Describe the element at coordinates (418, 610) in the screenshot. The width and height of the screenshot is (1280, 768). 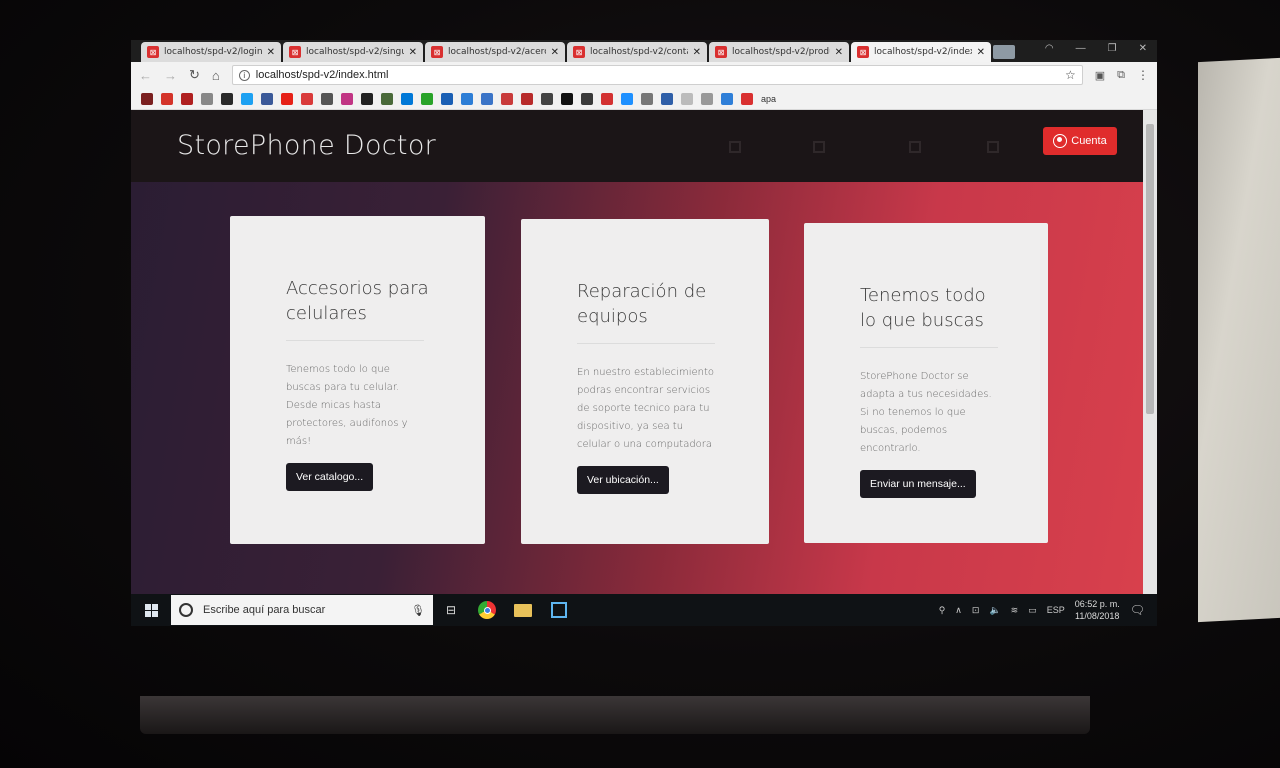
I see `microphone-icon: 🎙` at that location.